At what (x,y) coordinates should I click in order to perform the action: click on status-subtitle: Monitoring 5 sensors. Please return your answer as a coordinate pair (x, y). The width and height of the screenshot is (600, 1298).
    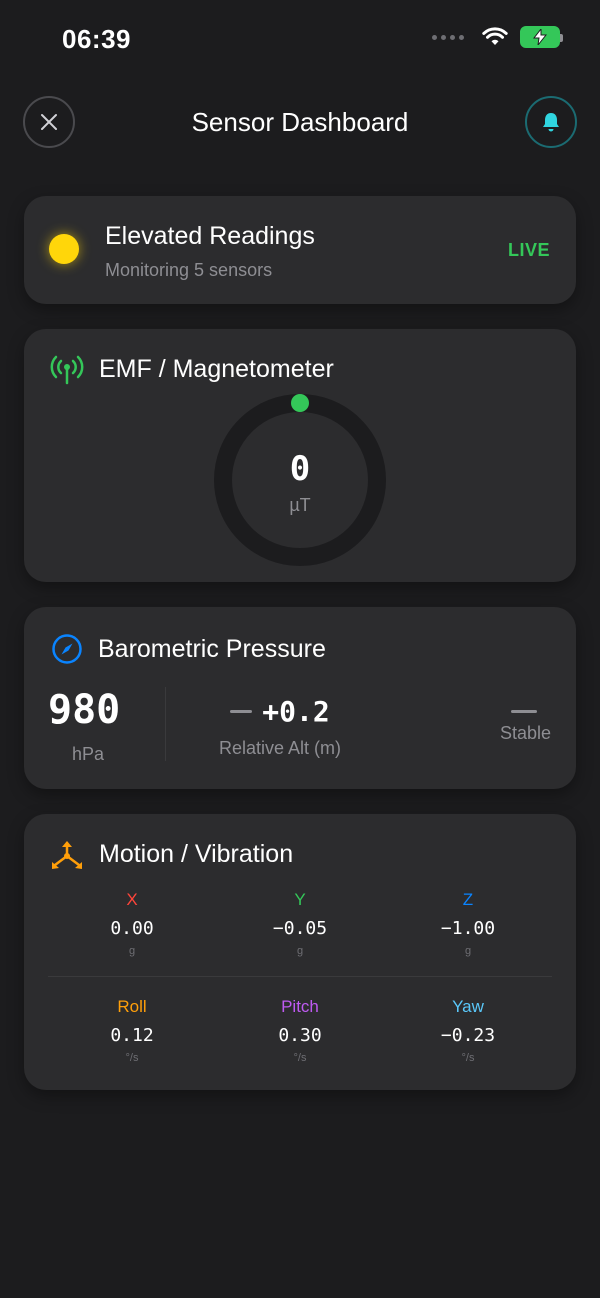
    Looking at the image, I should click on (189, 270).